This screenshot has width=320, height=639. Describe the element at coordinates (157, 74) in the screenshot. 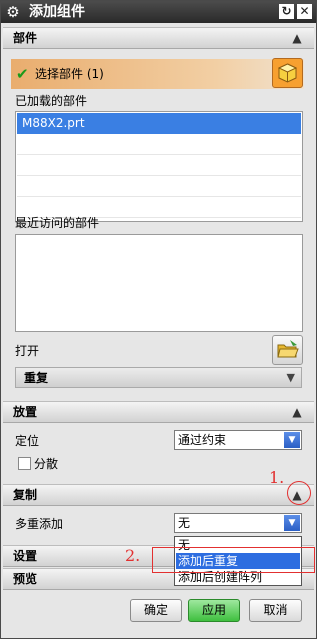

I see `select-part-row: ✔ 选择部件 (1)` at that location.